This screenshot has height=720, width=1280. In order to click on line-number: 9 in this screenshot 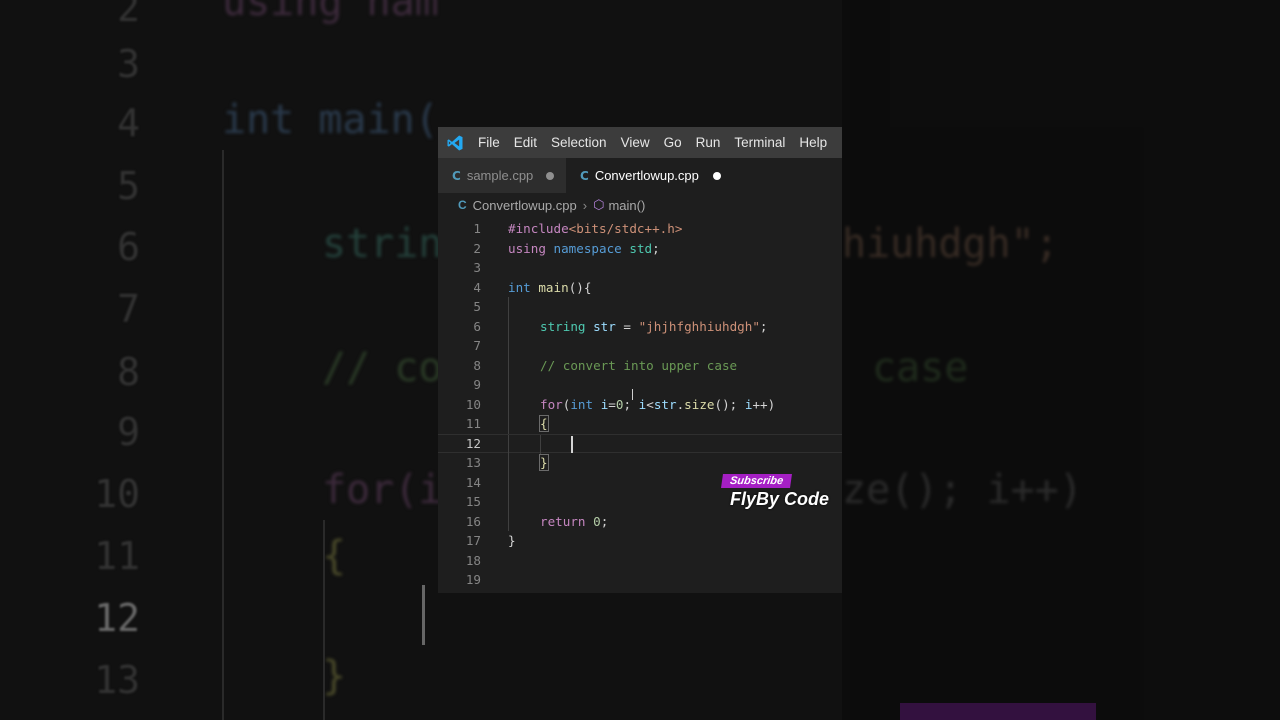, I will do `click(477, 385)`.